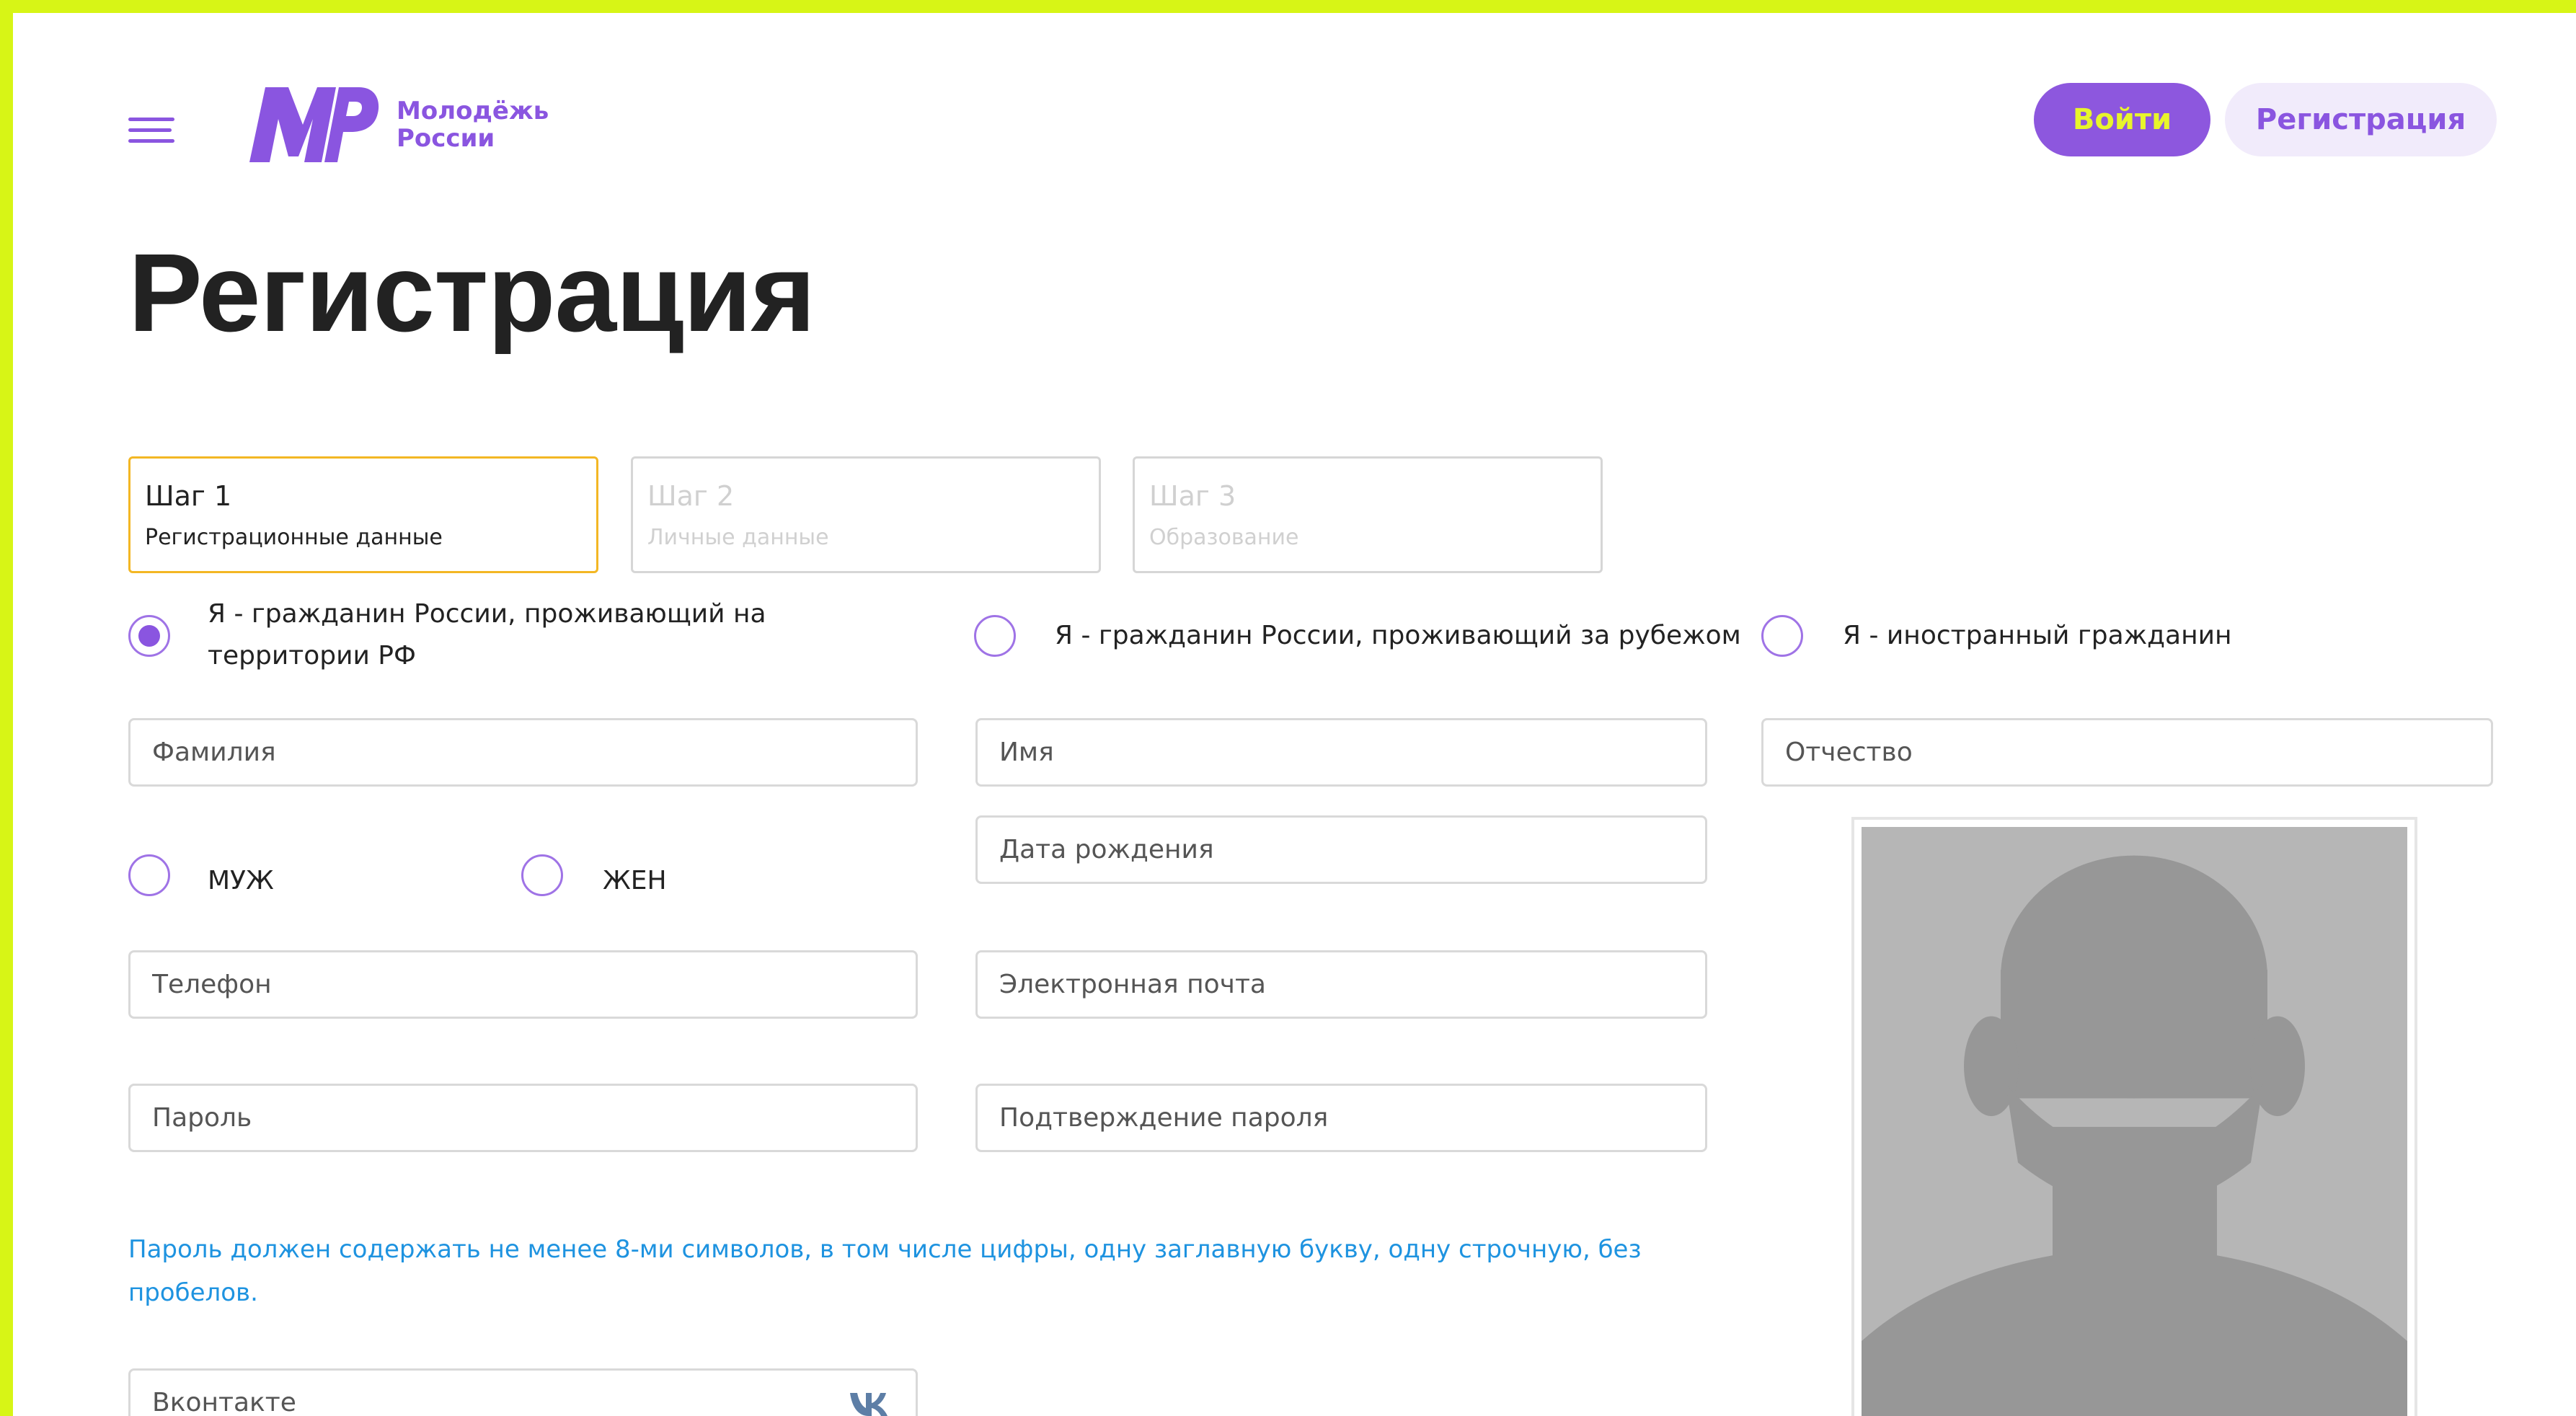  What do you see at coordinates (314, 124) in the screenshot?
I see `logo-mark-icon` at bounding box center [314, 124].